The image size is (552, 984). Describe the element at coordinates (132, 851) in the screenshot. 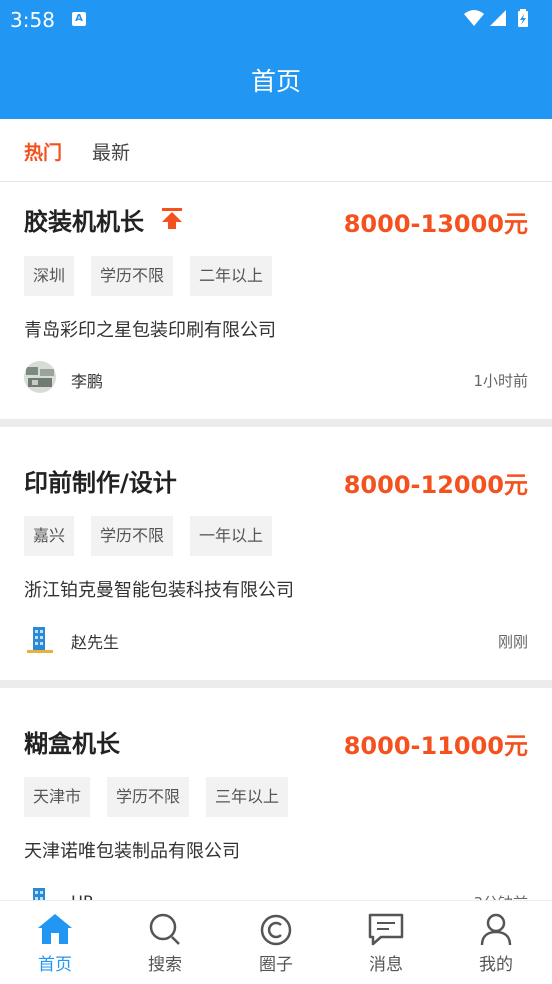

I see `company-name: 天津诺唯包装制品有限公司` at that location.